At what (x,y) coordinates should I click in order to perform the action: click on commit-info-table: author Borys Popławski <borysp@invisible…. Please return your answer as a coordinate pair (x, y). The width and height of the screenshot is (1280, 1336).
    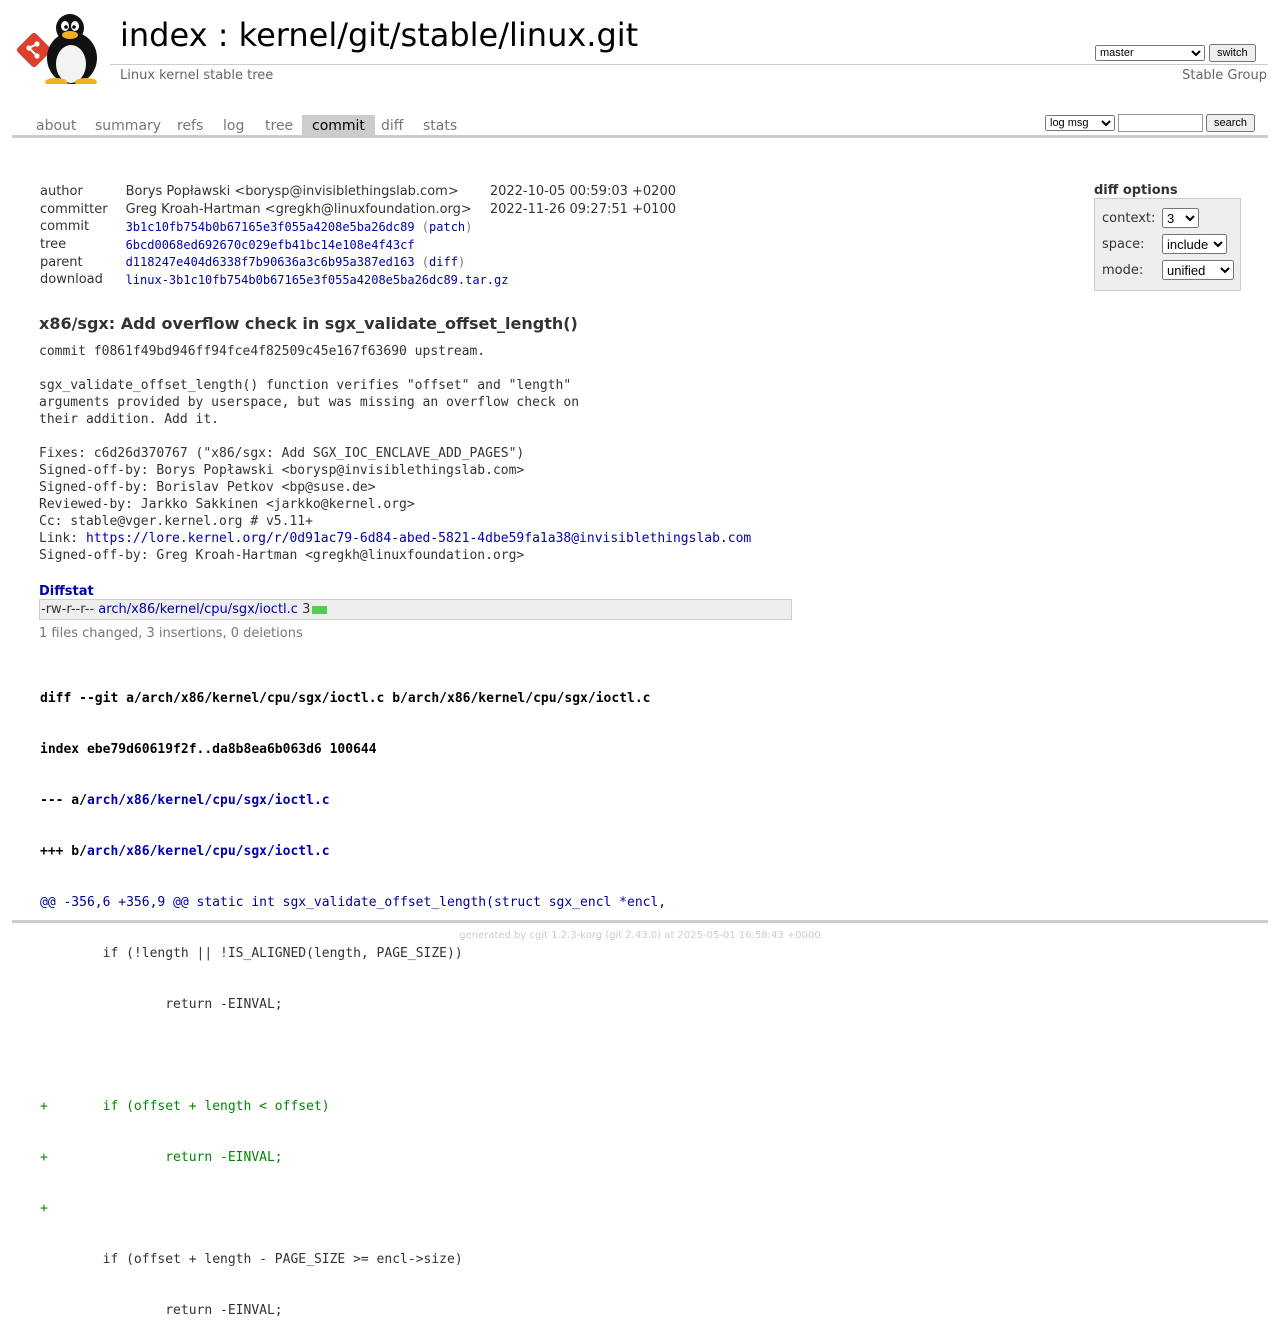
    Looking at the image, I should click on (358, 236).